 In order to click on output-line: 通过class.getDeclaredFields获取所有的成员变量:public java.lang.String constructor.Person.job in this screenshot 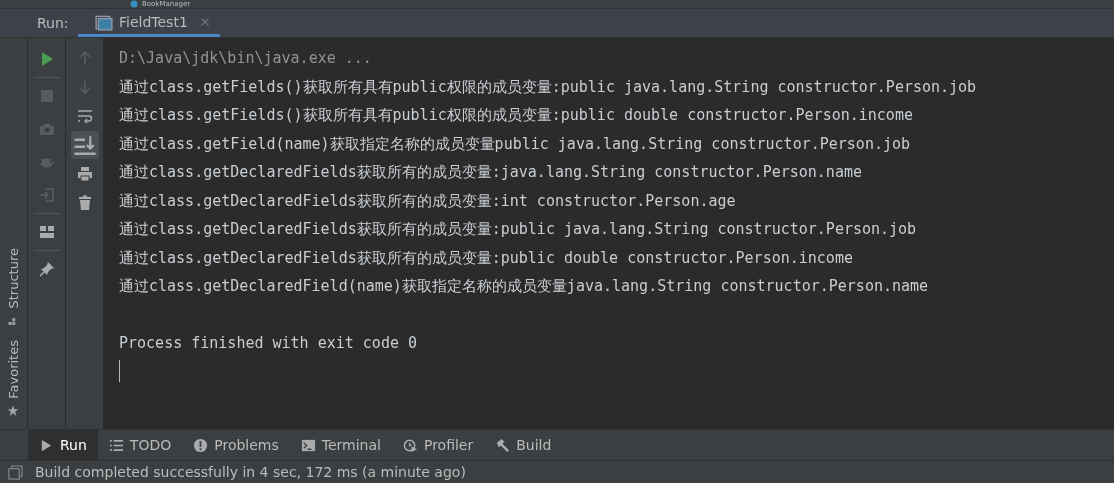, I will do `click(518, 229)`.